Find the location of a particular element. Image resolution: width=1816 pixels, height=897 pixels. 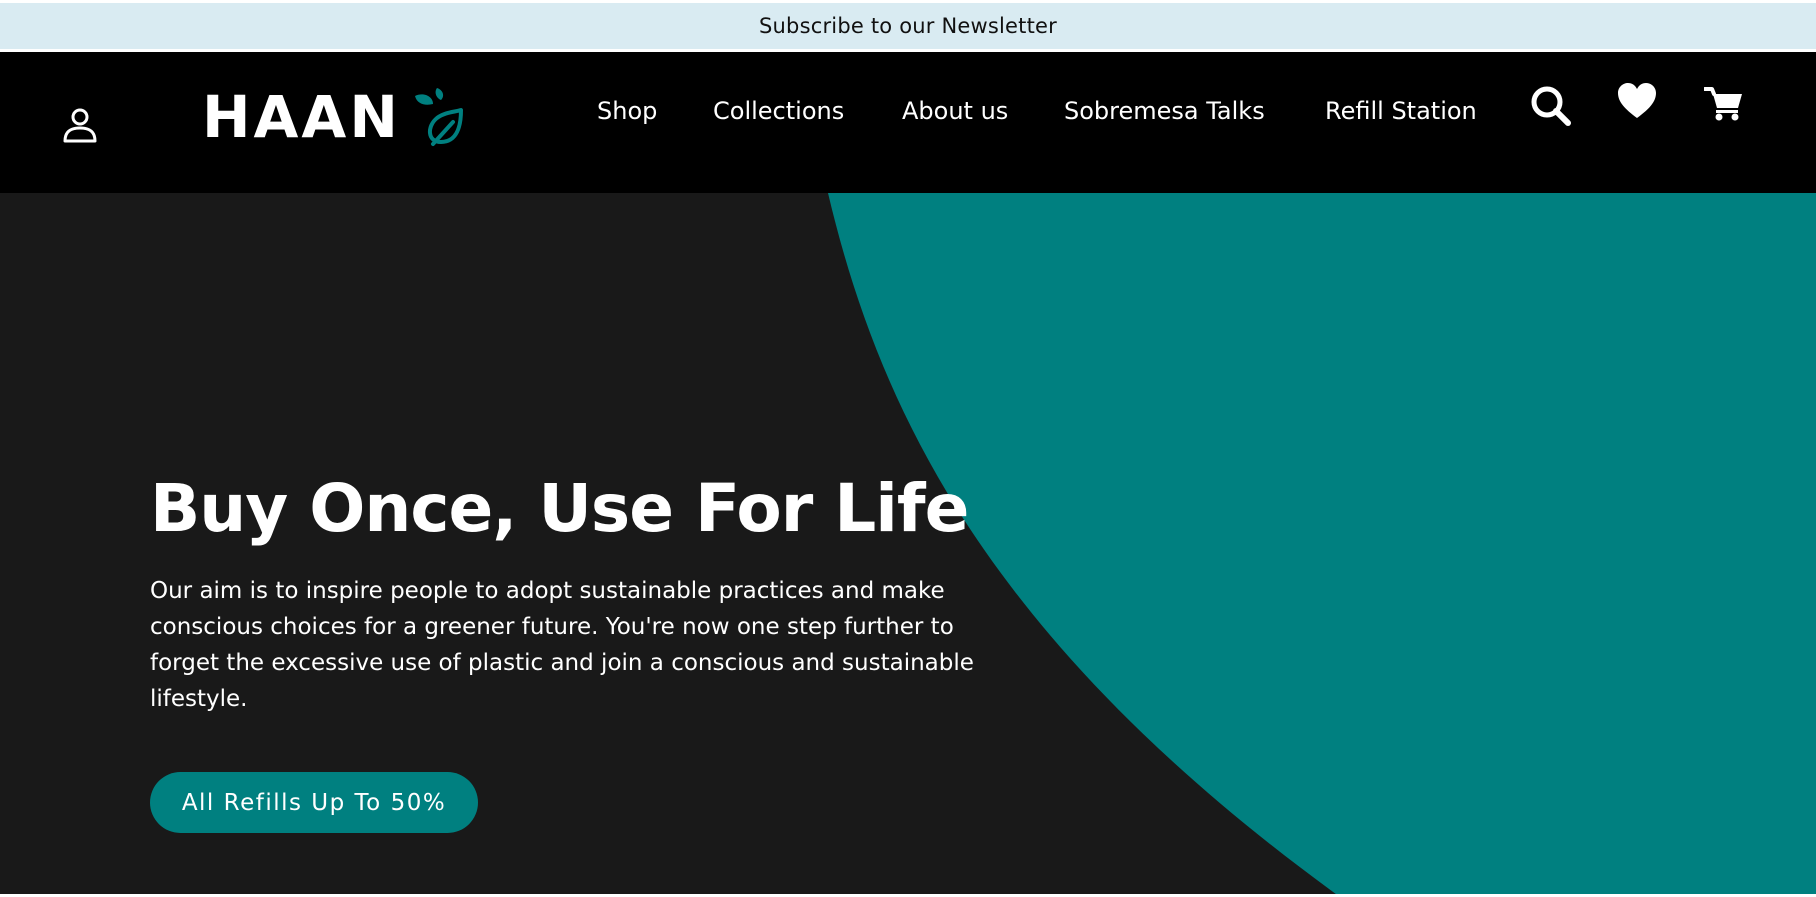

search-icon is located at coordinates (1551, 106).